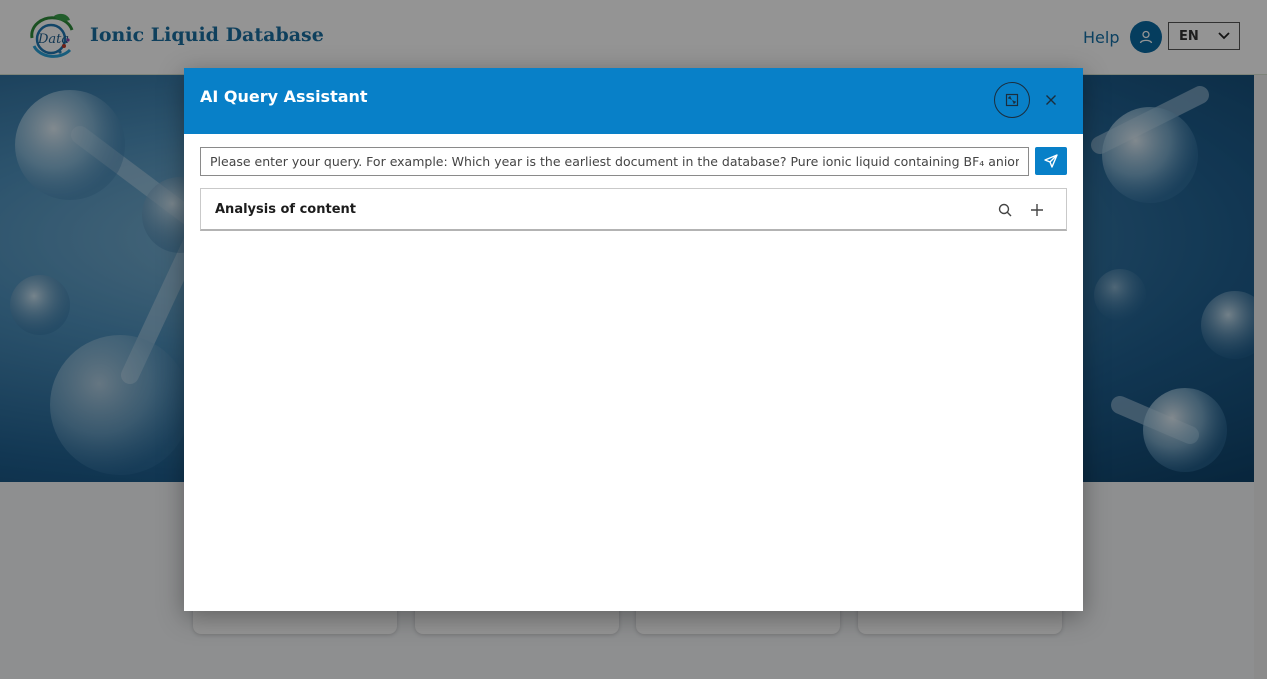  I want to click on plus-icon, so click(1037, 210).